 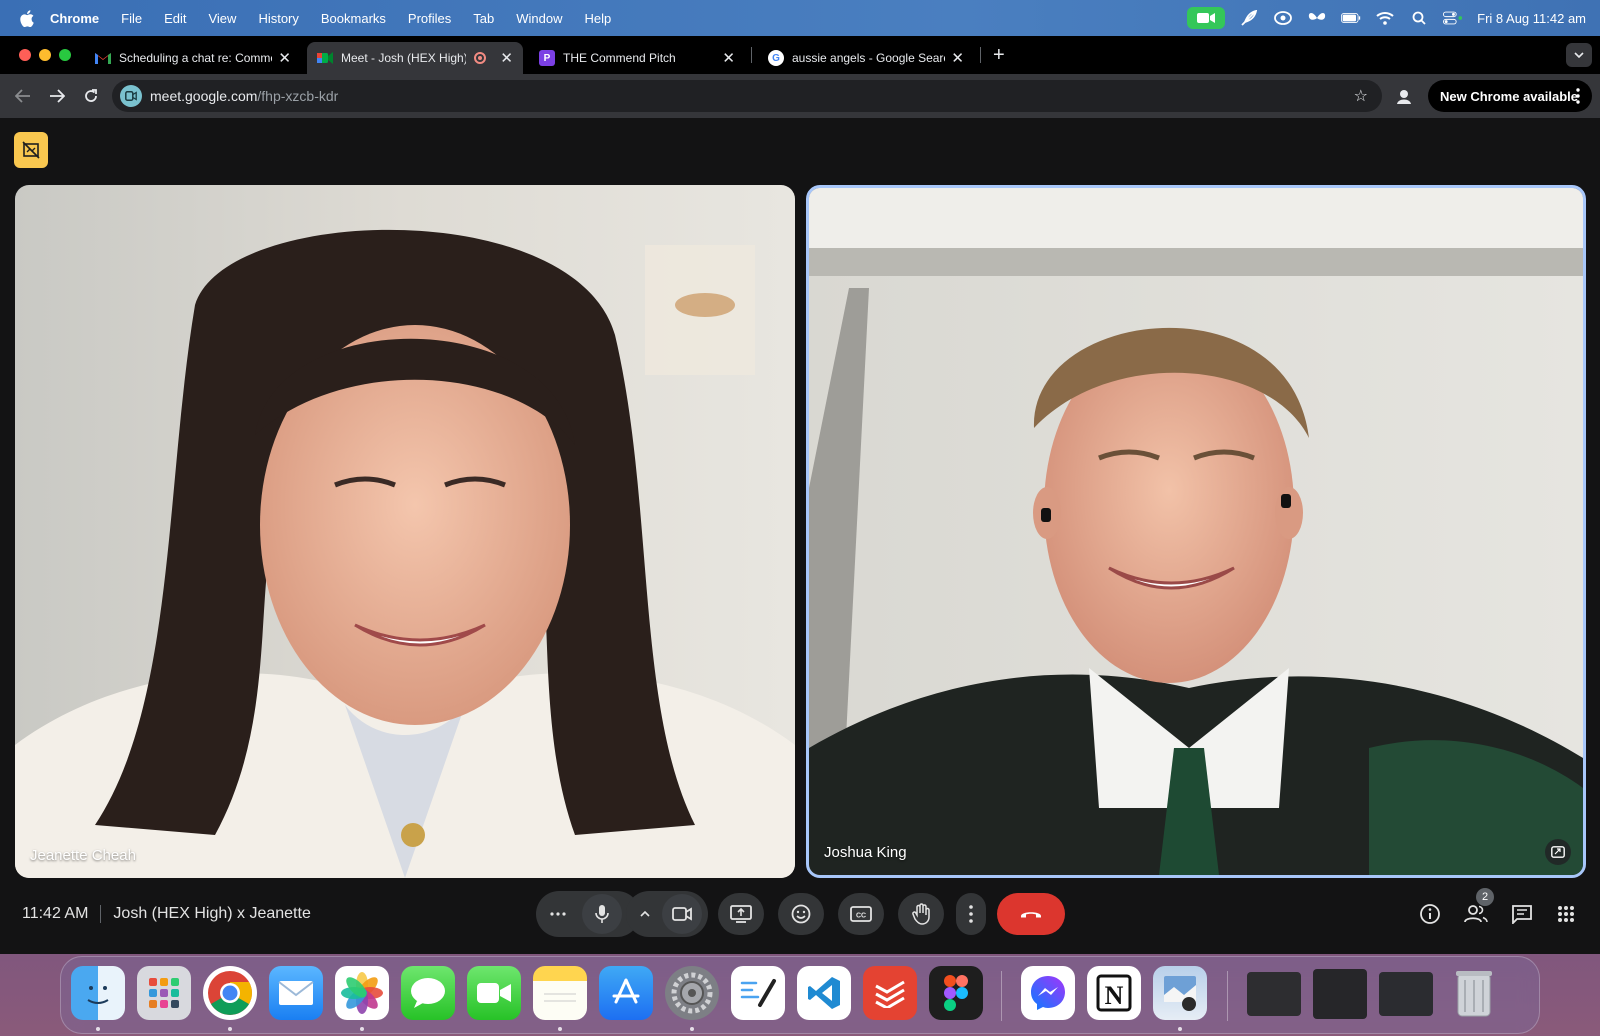 What do you see at coordinates (758, 993) in the screenshot?
I see `freeform-icon` at bounding box center [758, 993].